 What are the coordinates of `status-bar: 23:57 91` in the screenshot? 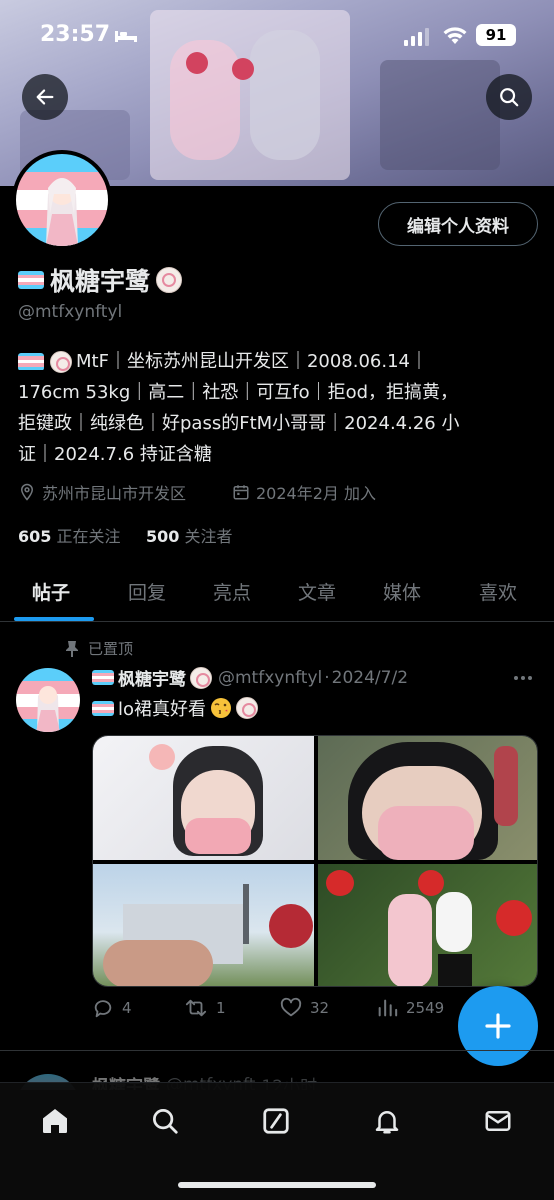 It's located at (277, 37).